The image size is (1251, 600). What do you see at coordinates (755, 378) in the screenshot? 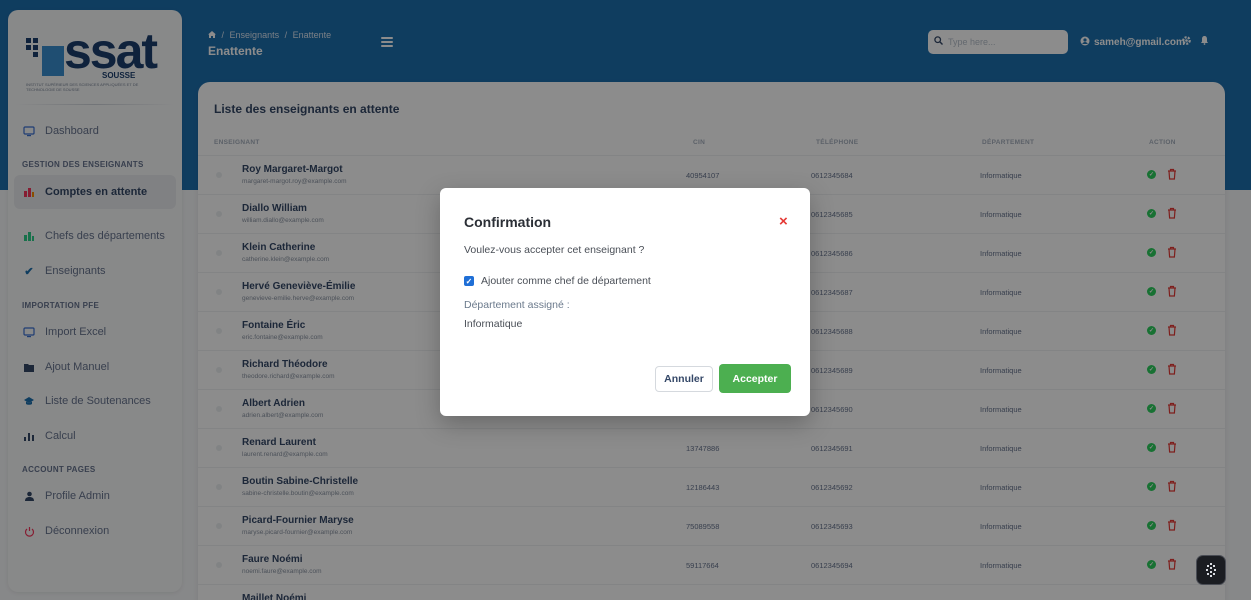
I see `accept-button: Accepter` at bounding box center [755, 378].